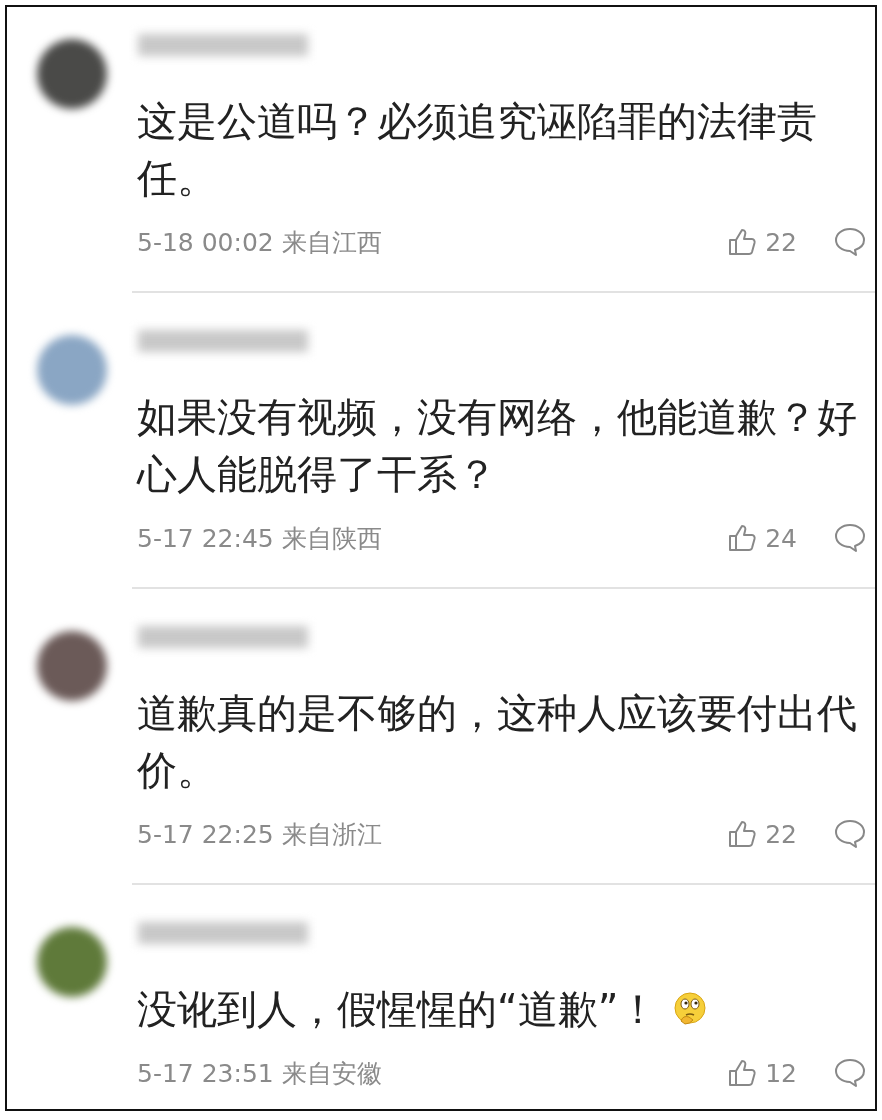 This screenshot has height=1120, width=882. I want to click on comment-text: 如果没有视频，没有网络，他能道歉？好心人能脱得了干系？, so click(497, 446).